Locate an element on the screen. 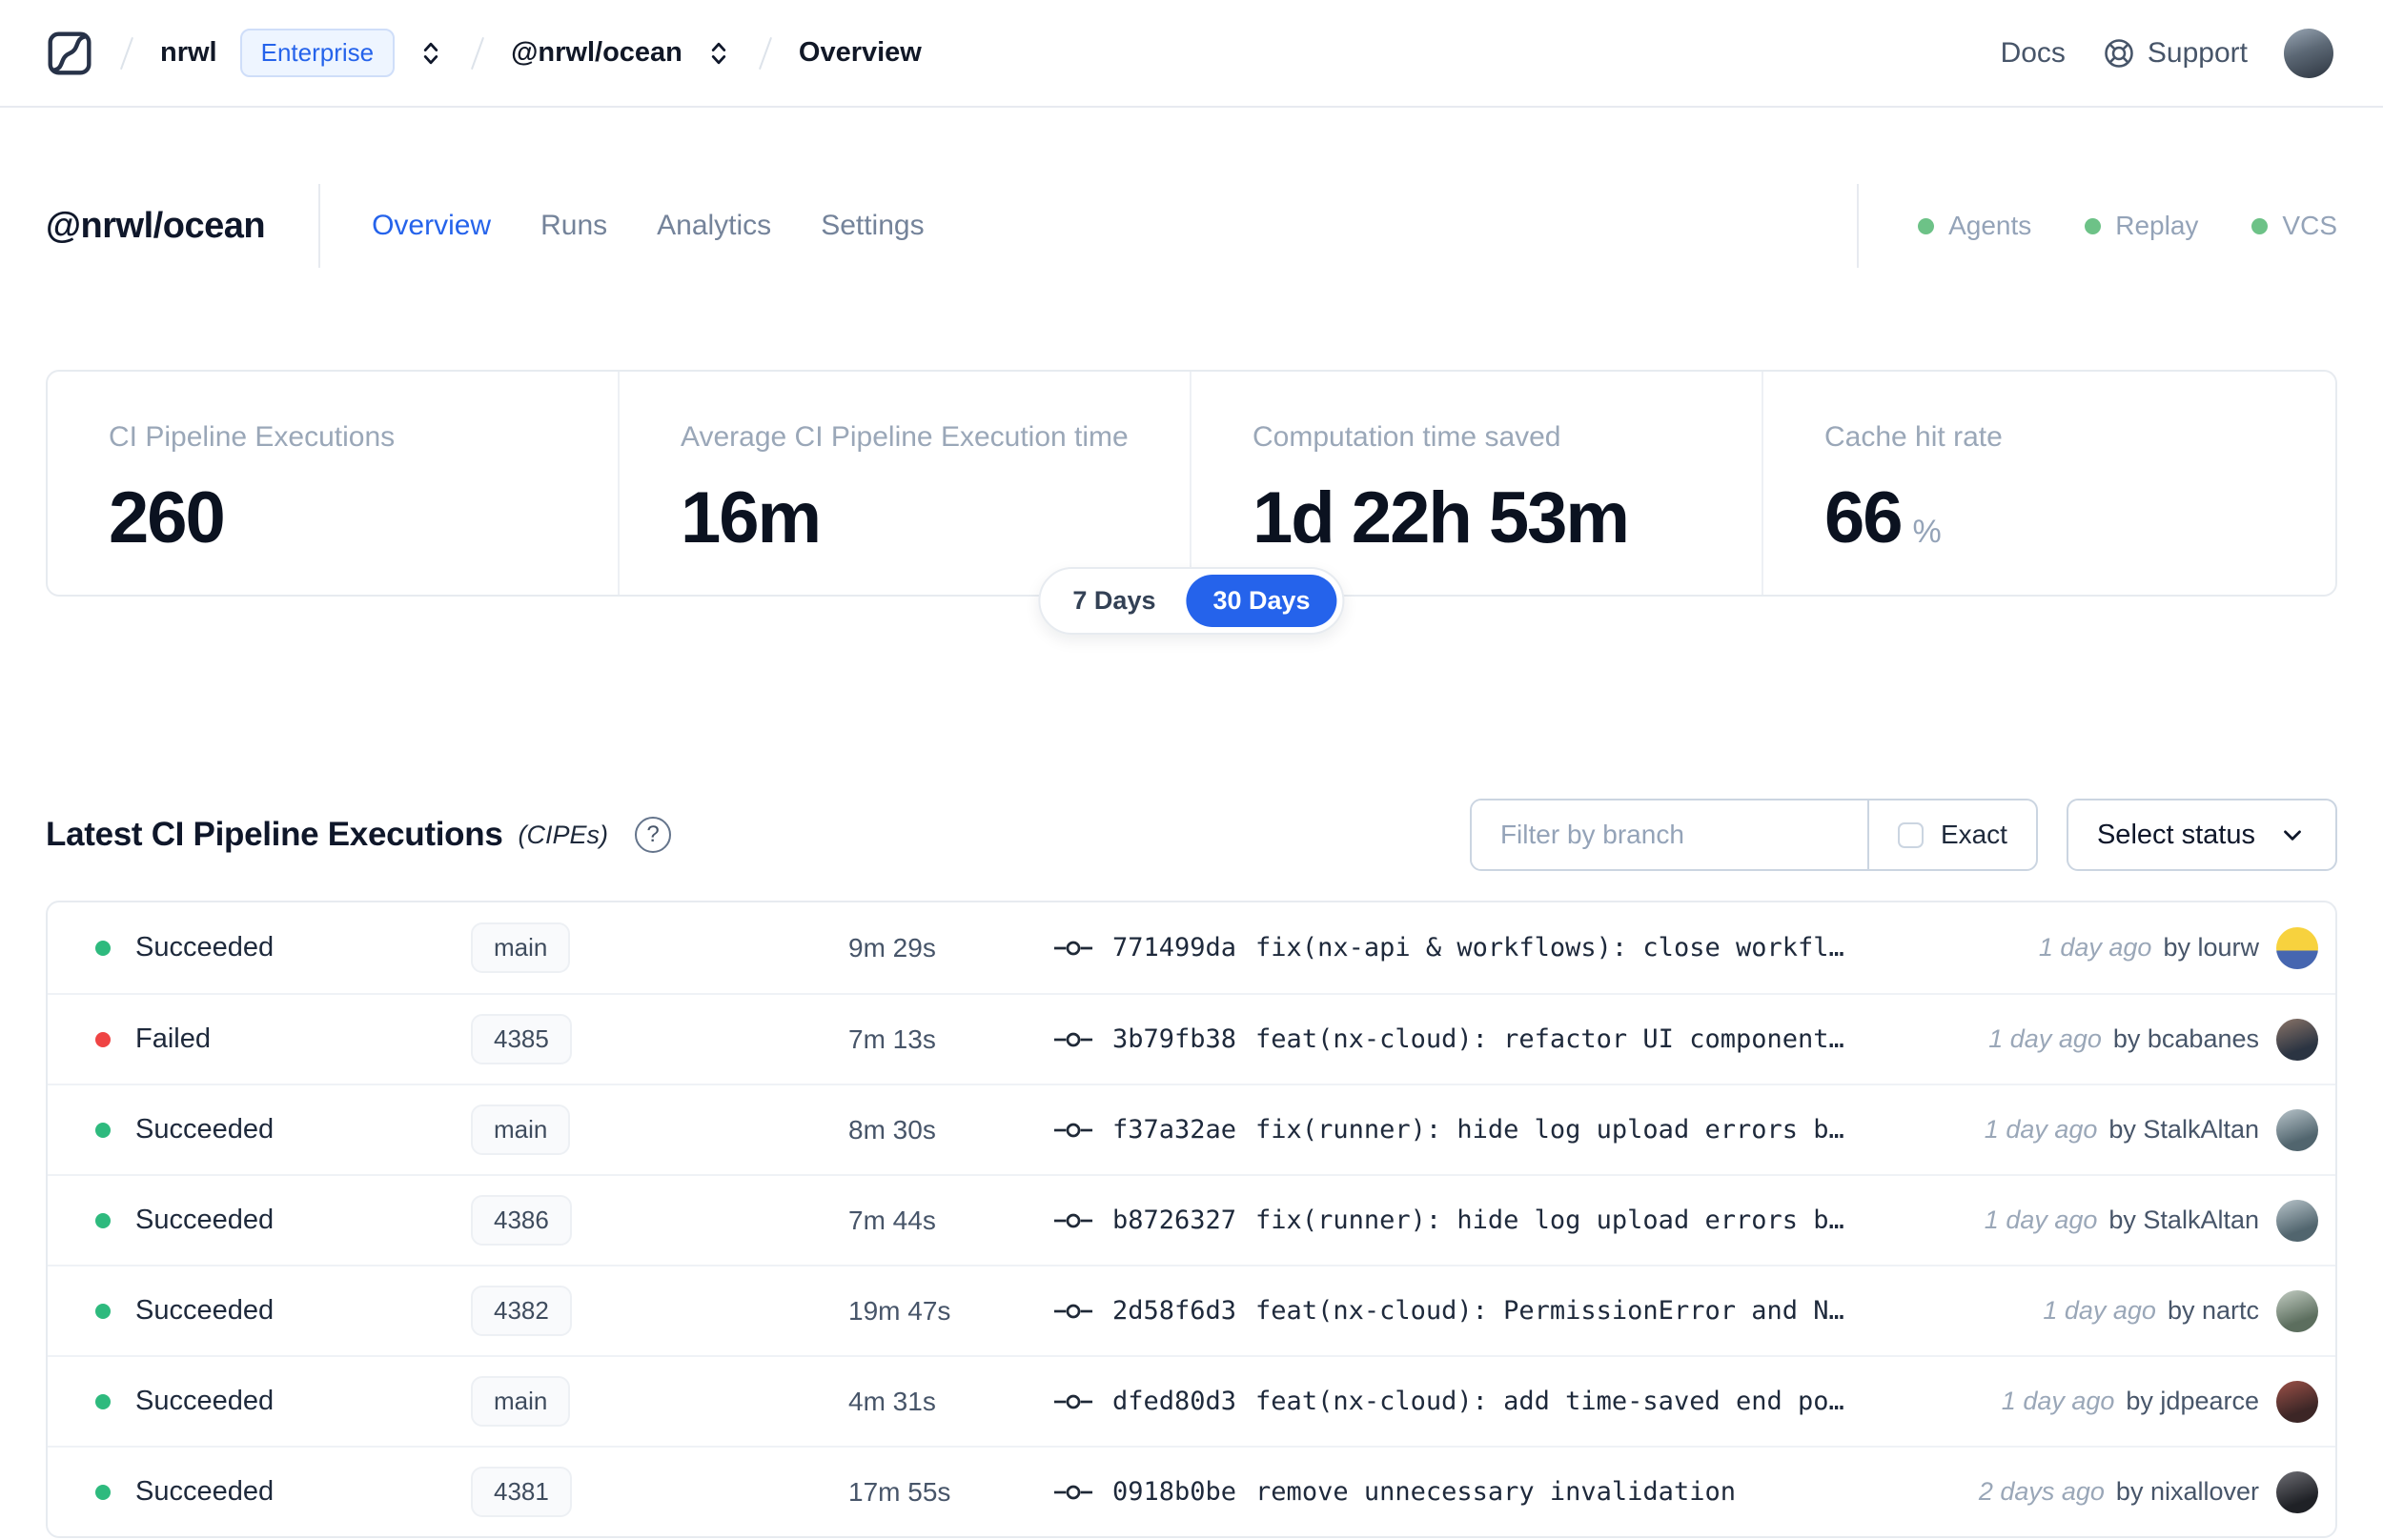 The height and width of the screenshot is (1540, 2383). commit-hash: dfed80d3 is located at coordinates (1174, 1401).